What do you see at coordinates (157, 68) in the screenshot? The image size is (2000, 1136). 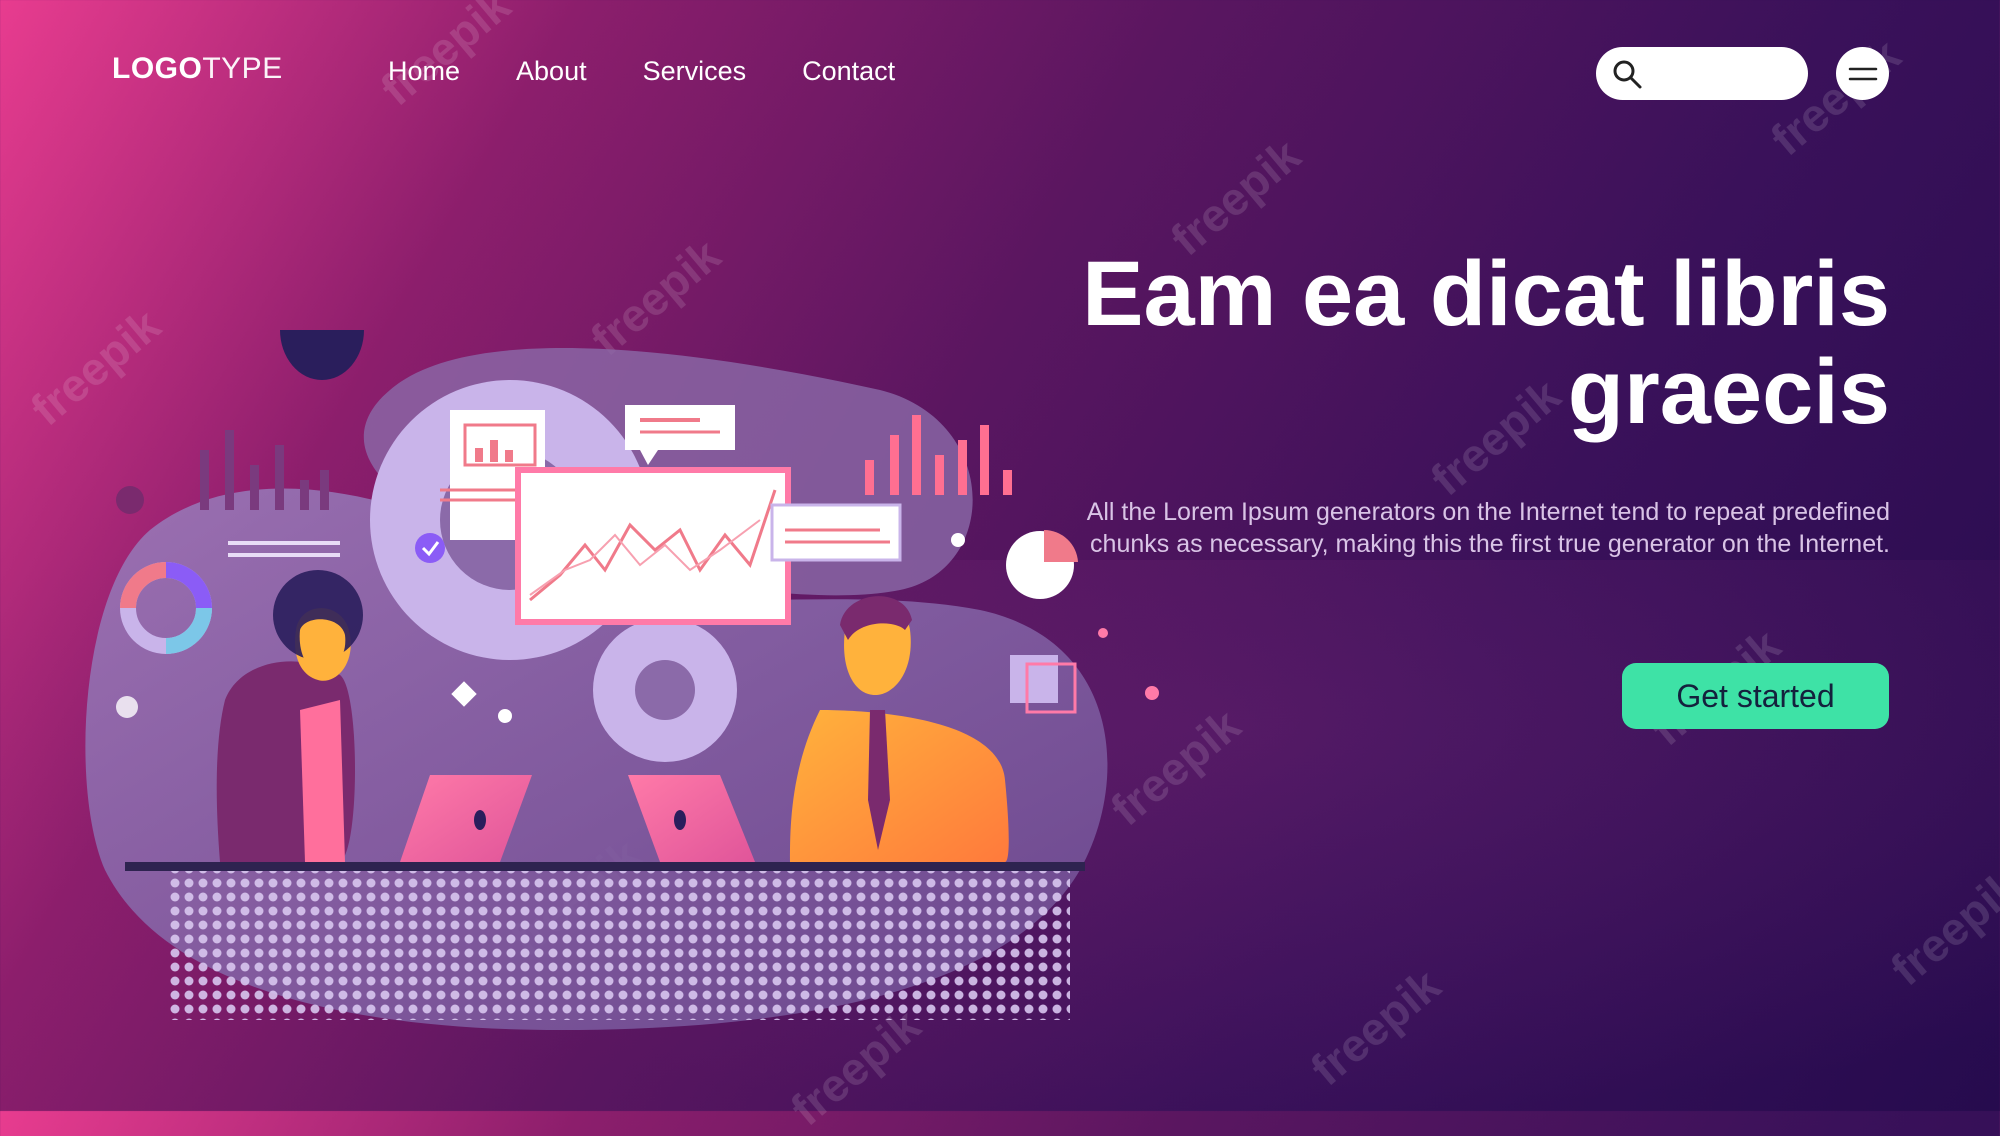 I see `logo-text-bold: LOGO` at bounding box center [157, 68].